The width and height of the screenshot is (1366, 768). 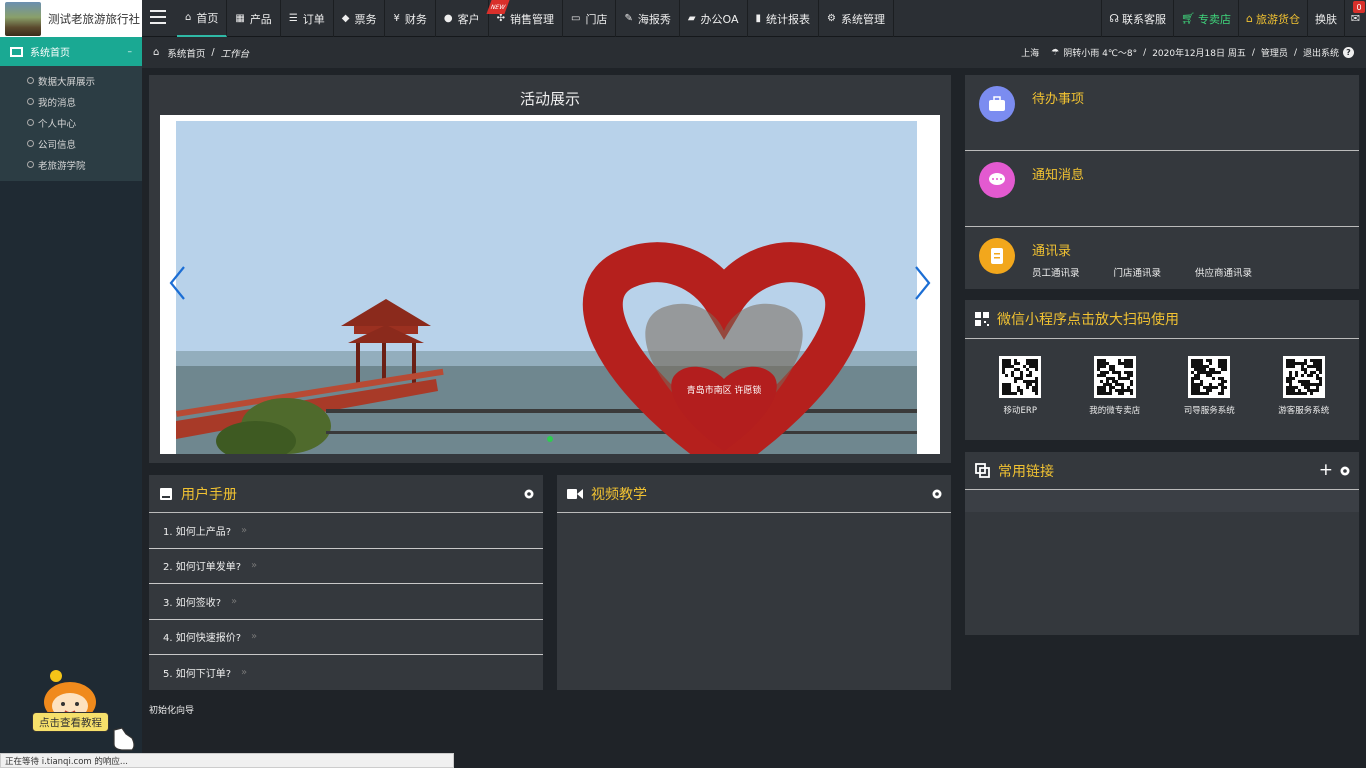 I want to click on breadcrumb-current: 工作台, so click(x=235, y=54).